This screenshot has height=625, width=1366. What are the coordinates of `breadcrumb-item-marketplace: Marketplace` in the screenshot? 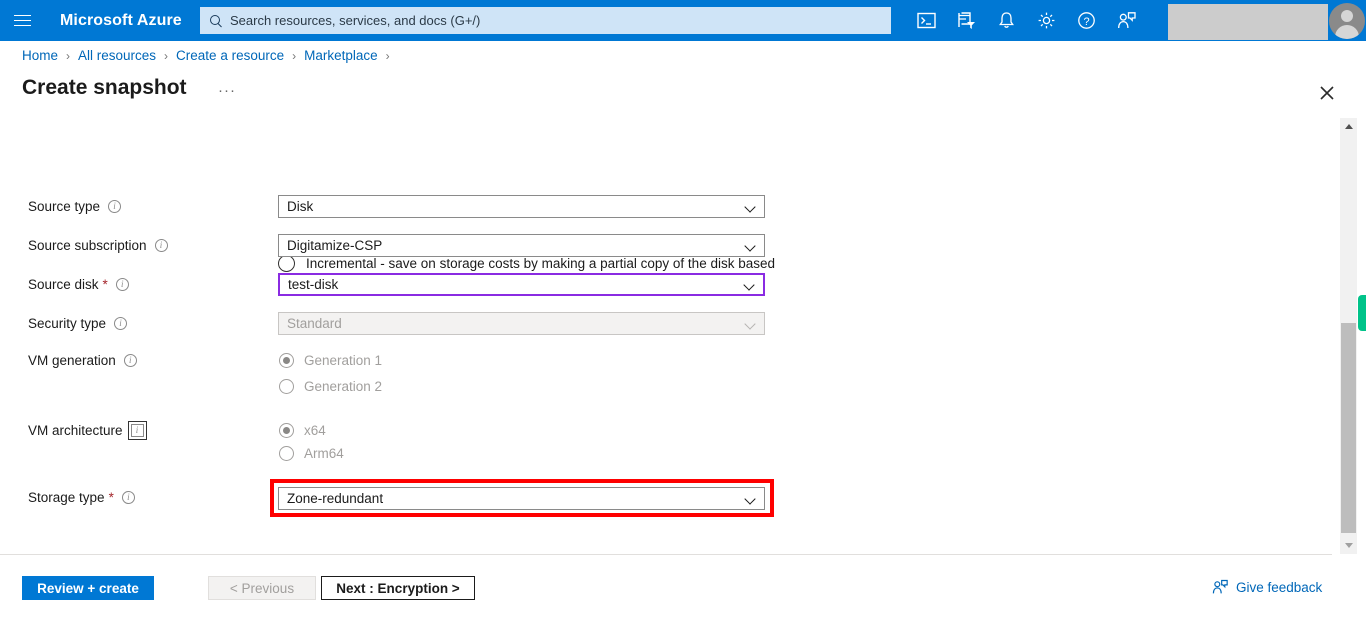 It's located at (341, 55).